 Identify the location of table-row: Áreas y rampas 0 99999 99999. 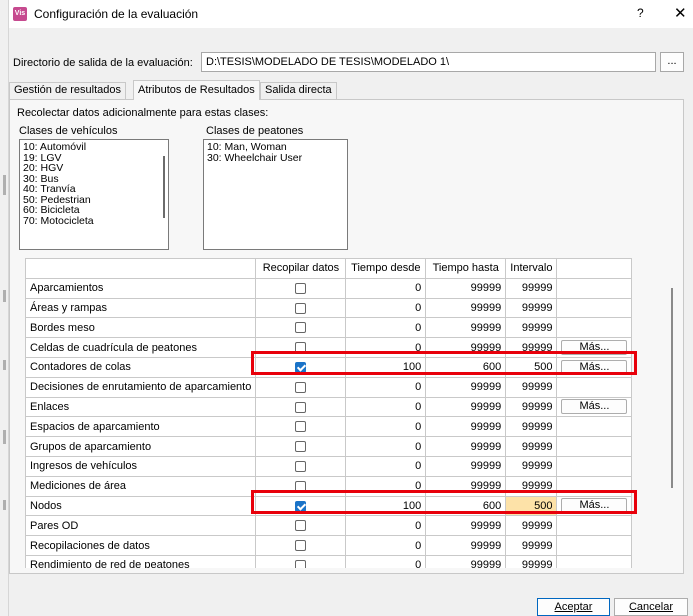
(345, 308).